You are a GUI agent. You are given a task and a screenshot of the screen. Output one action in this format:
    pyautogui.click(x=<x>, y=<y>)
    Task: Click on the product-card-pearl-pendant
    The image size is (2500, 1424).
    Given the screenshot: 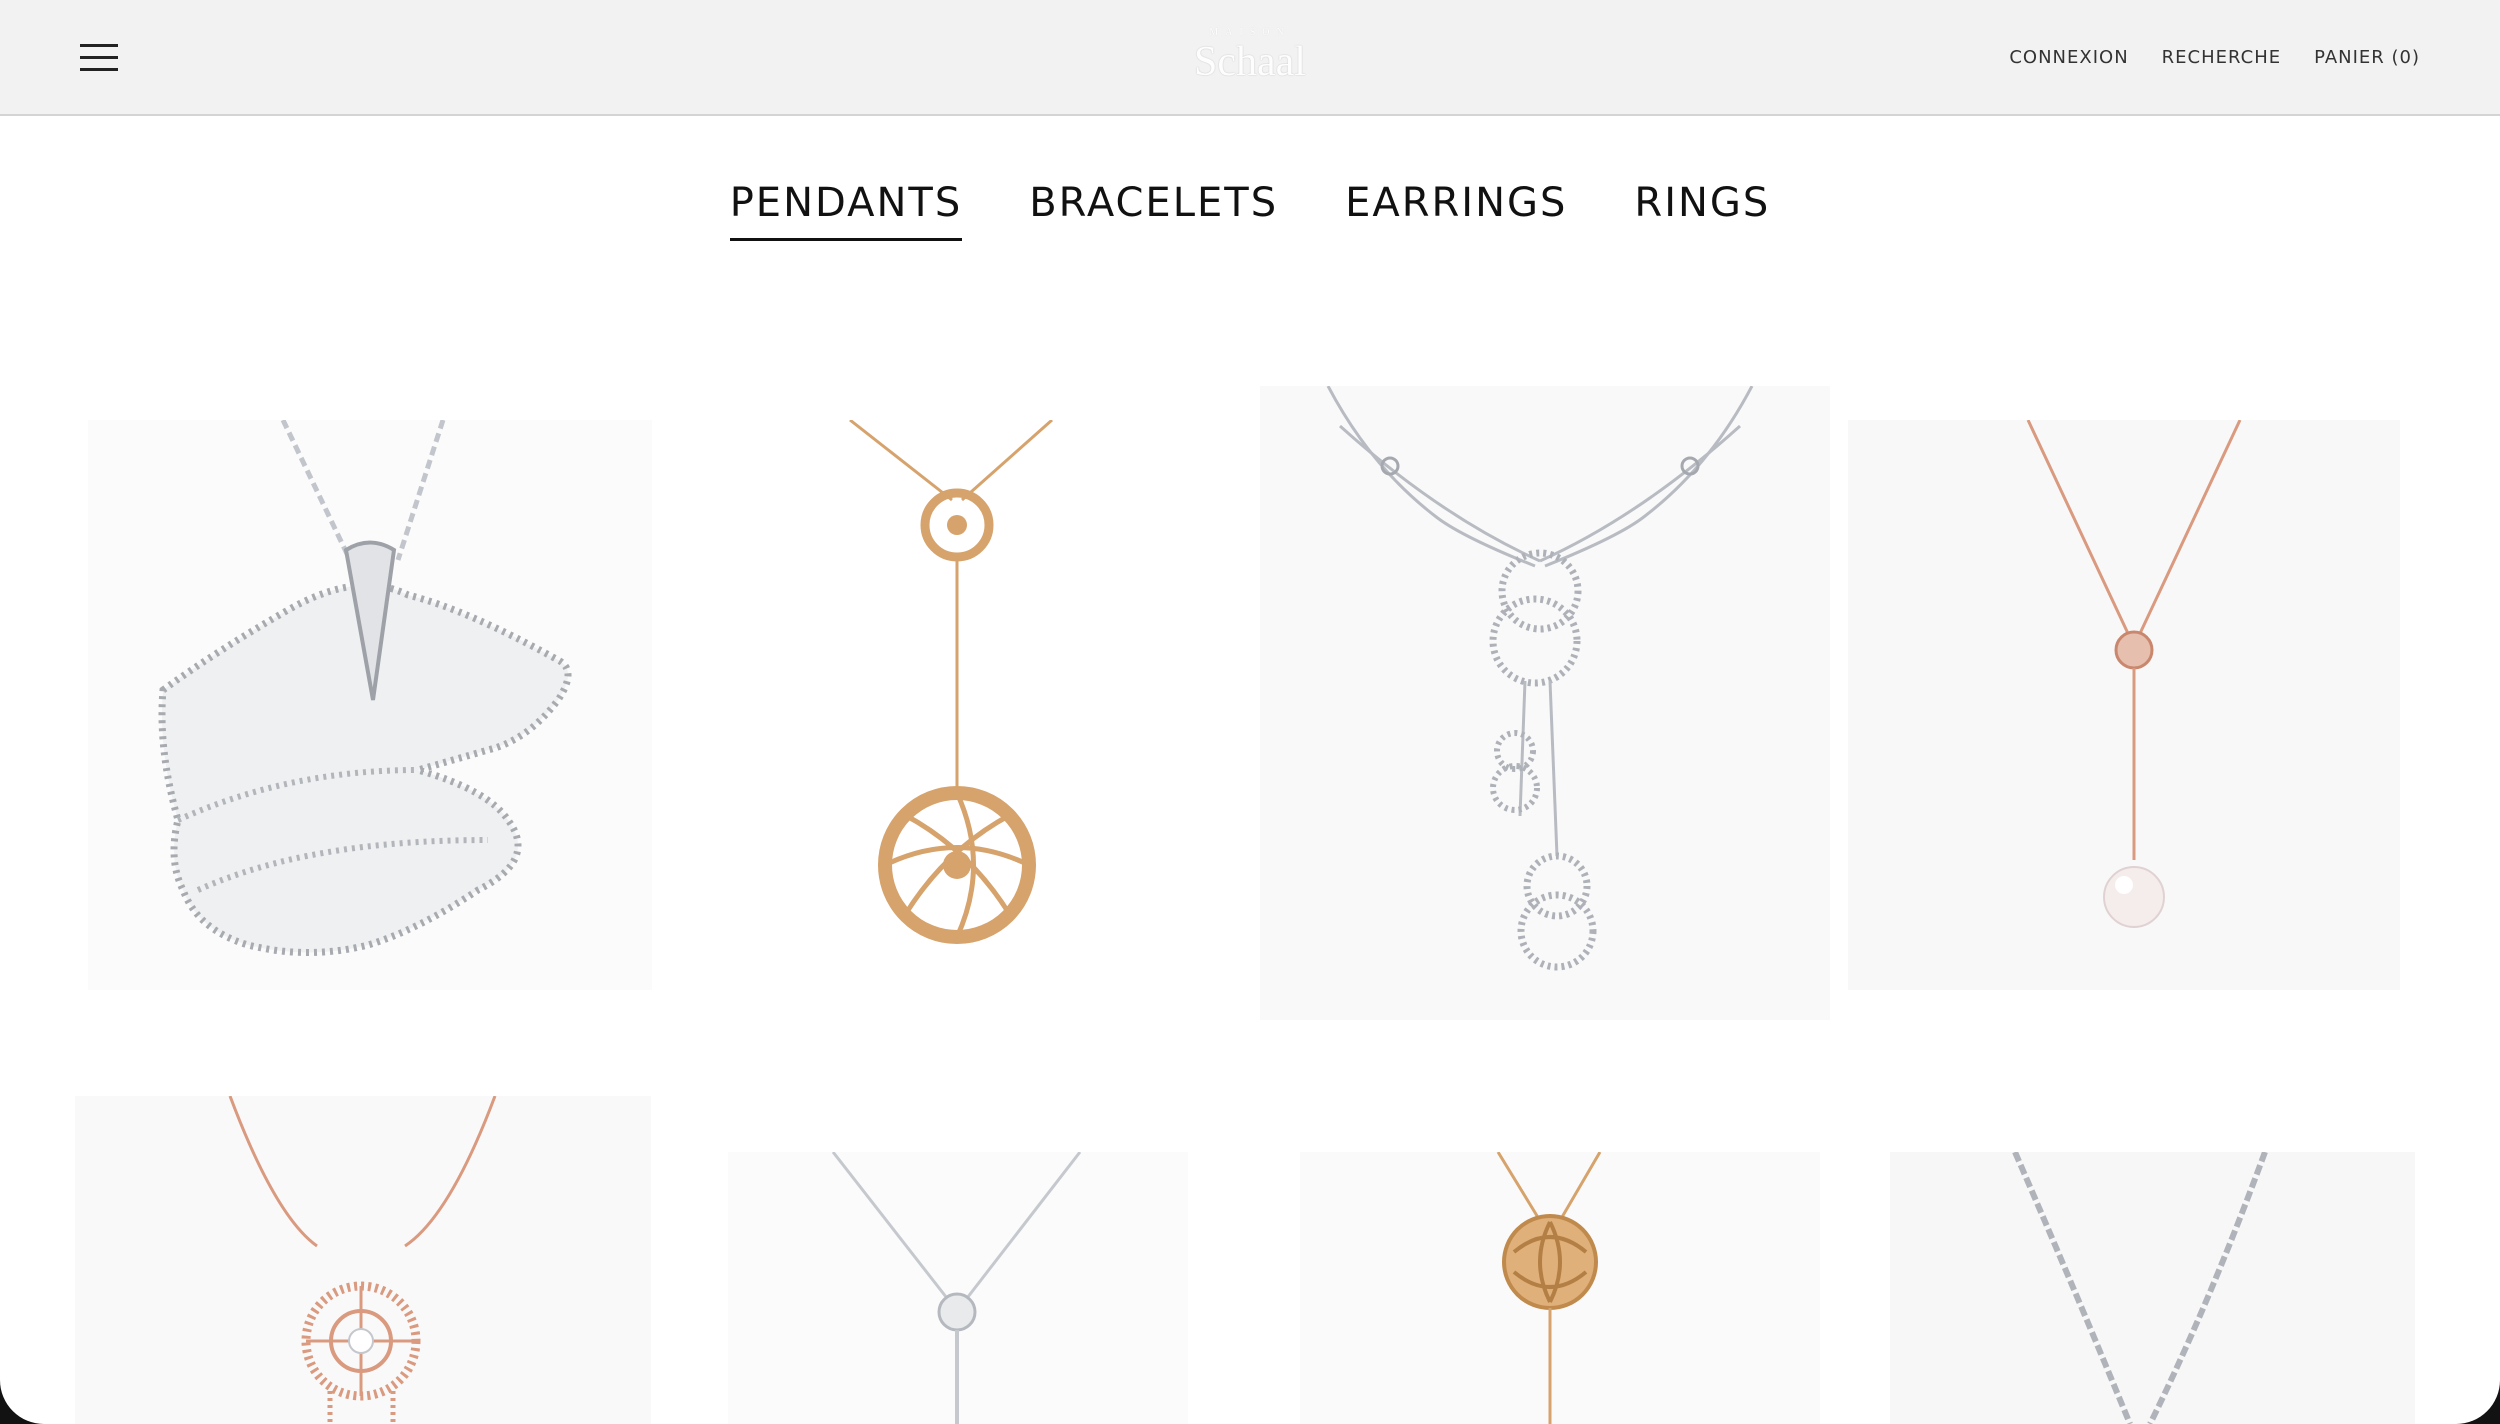 What is the action you would take?
    pyautogui.click(x=2124, y=705)
    